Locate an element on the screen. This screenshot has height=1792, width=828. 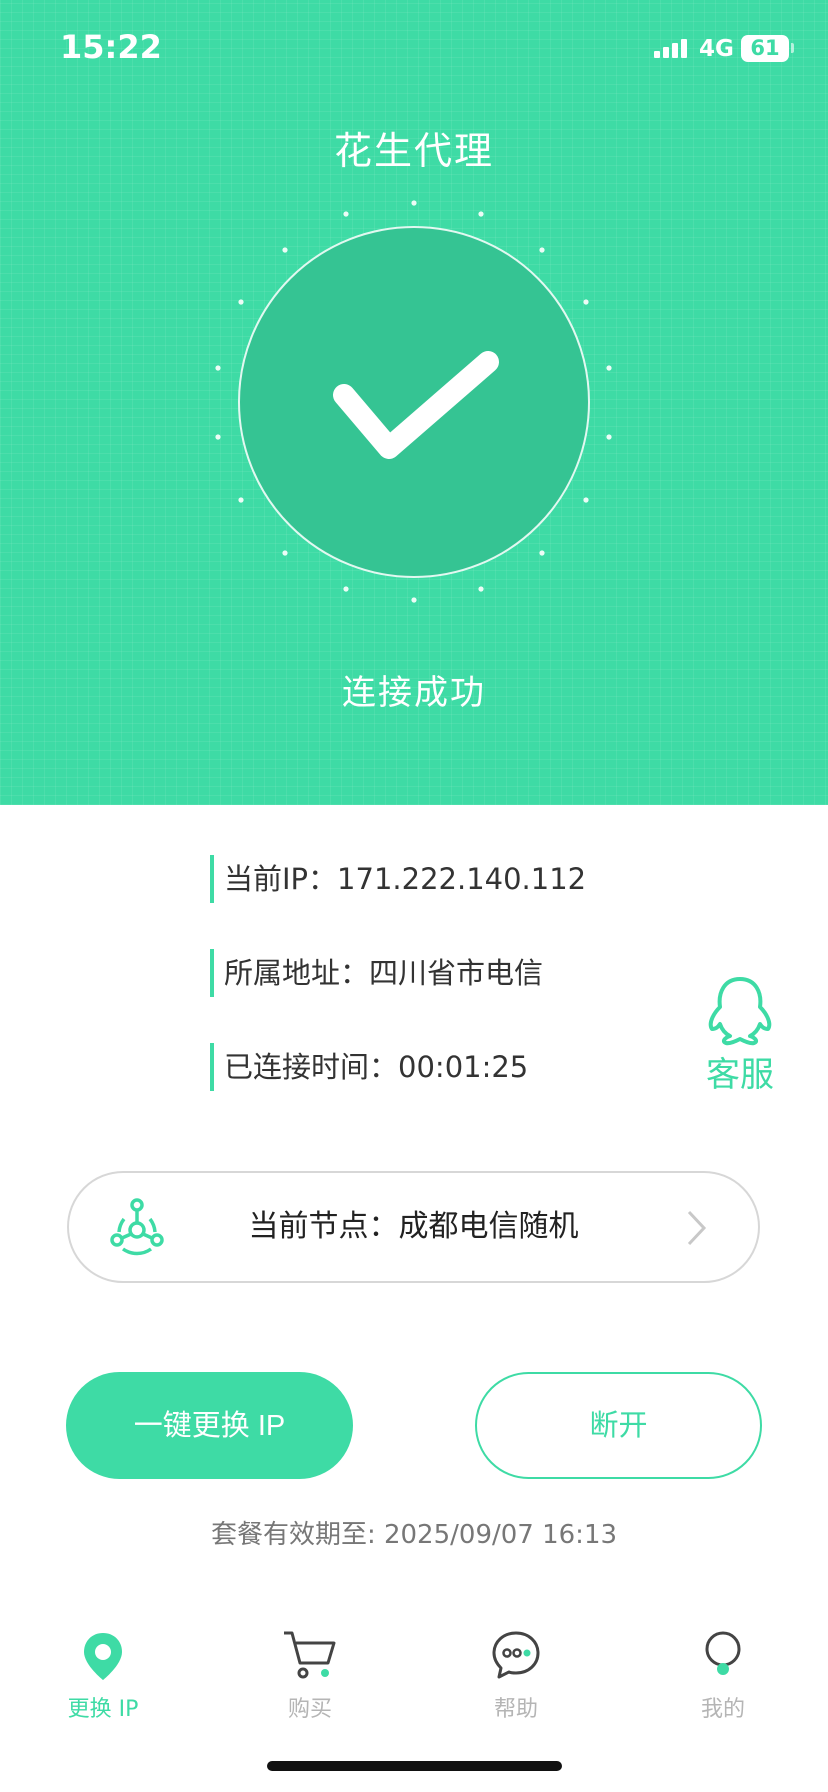
tab-help: 帮助 is located at coordinates (516, 1680).